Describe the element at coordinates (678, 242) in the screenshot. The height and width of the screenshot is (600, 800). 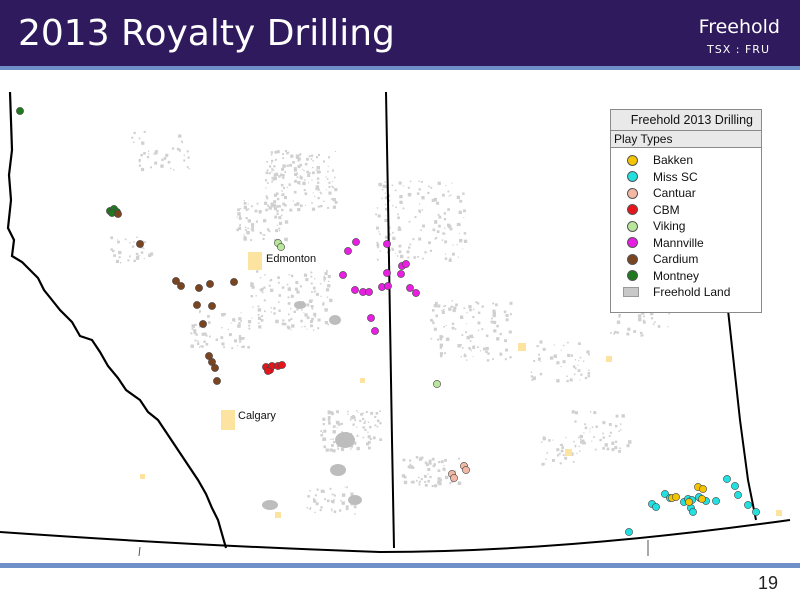
I see `legend-item-label: Mannville` at that location.